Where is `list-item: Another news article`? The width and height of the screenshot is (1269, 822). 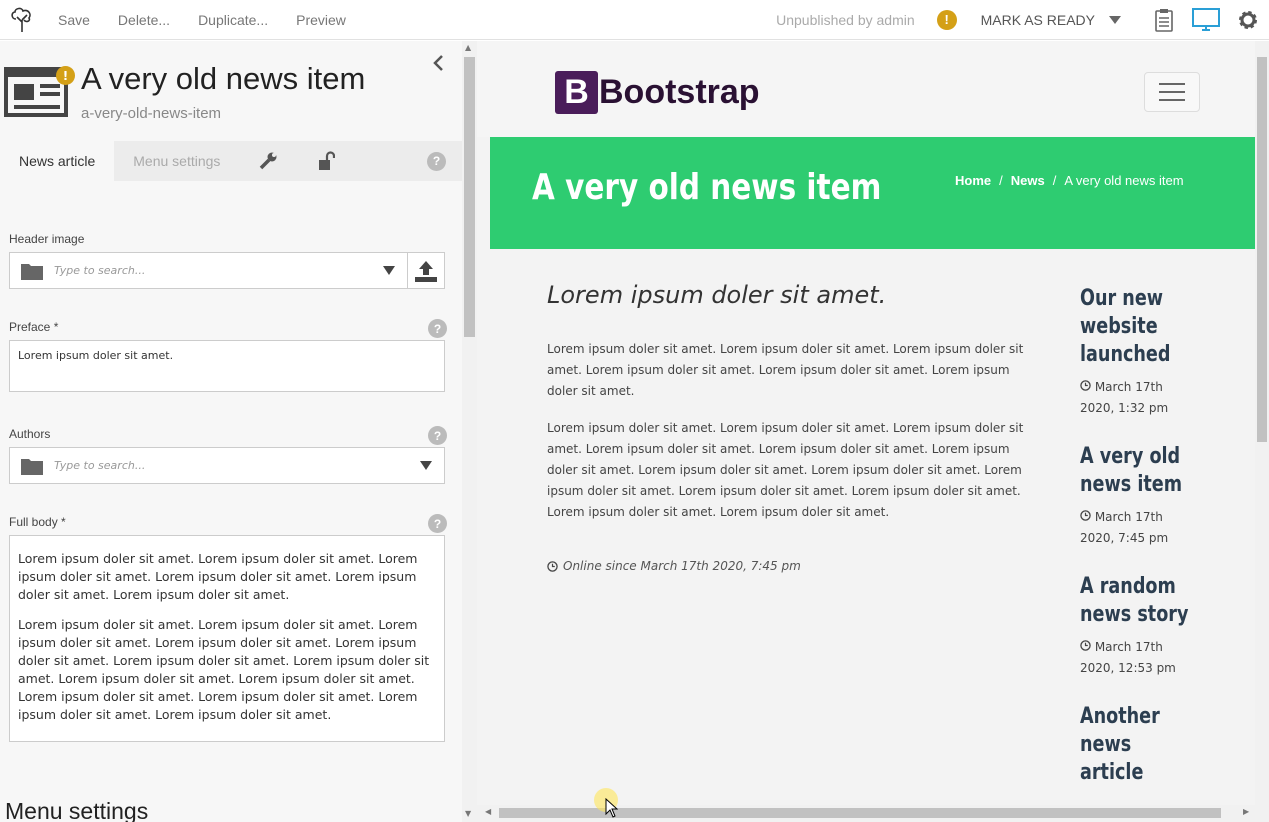 list-item: Another news article is located at coordinates (1140, 745).